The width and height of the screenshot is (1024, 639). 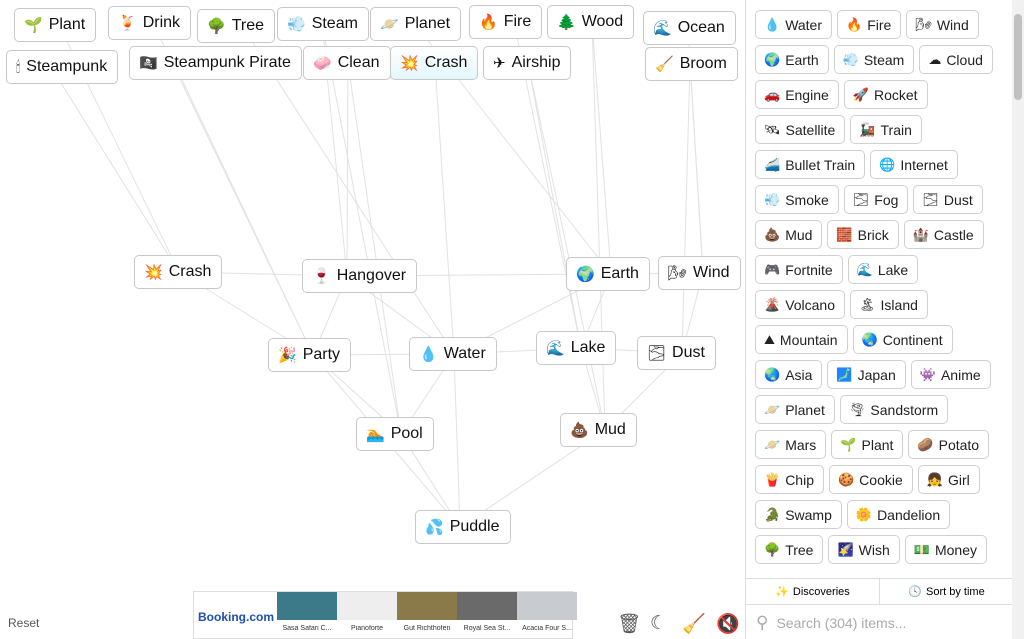 I want to click on sidebar-item-dandelion: 🌼 Dandelion, so click(x=898, y=514).